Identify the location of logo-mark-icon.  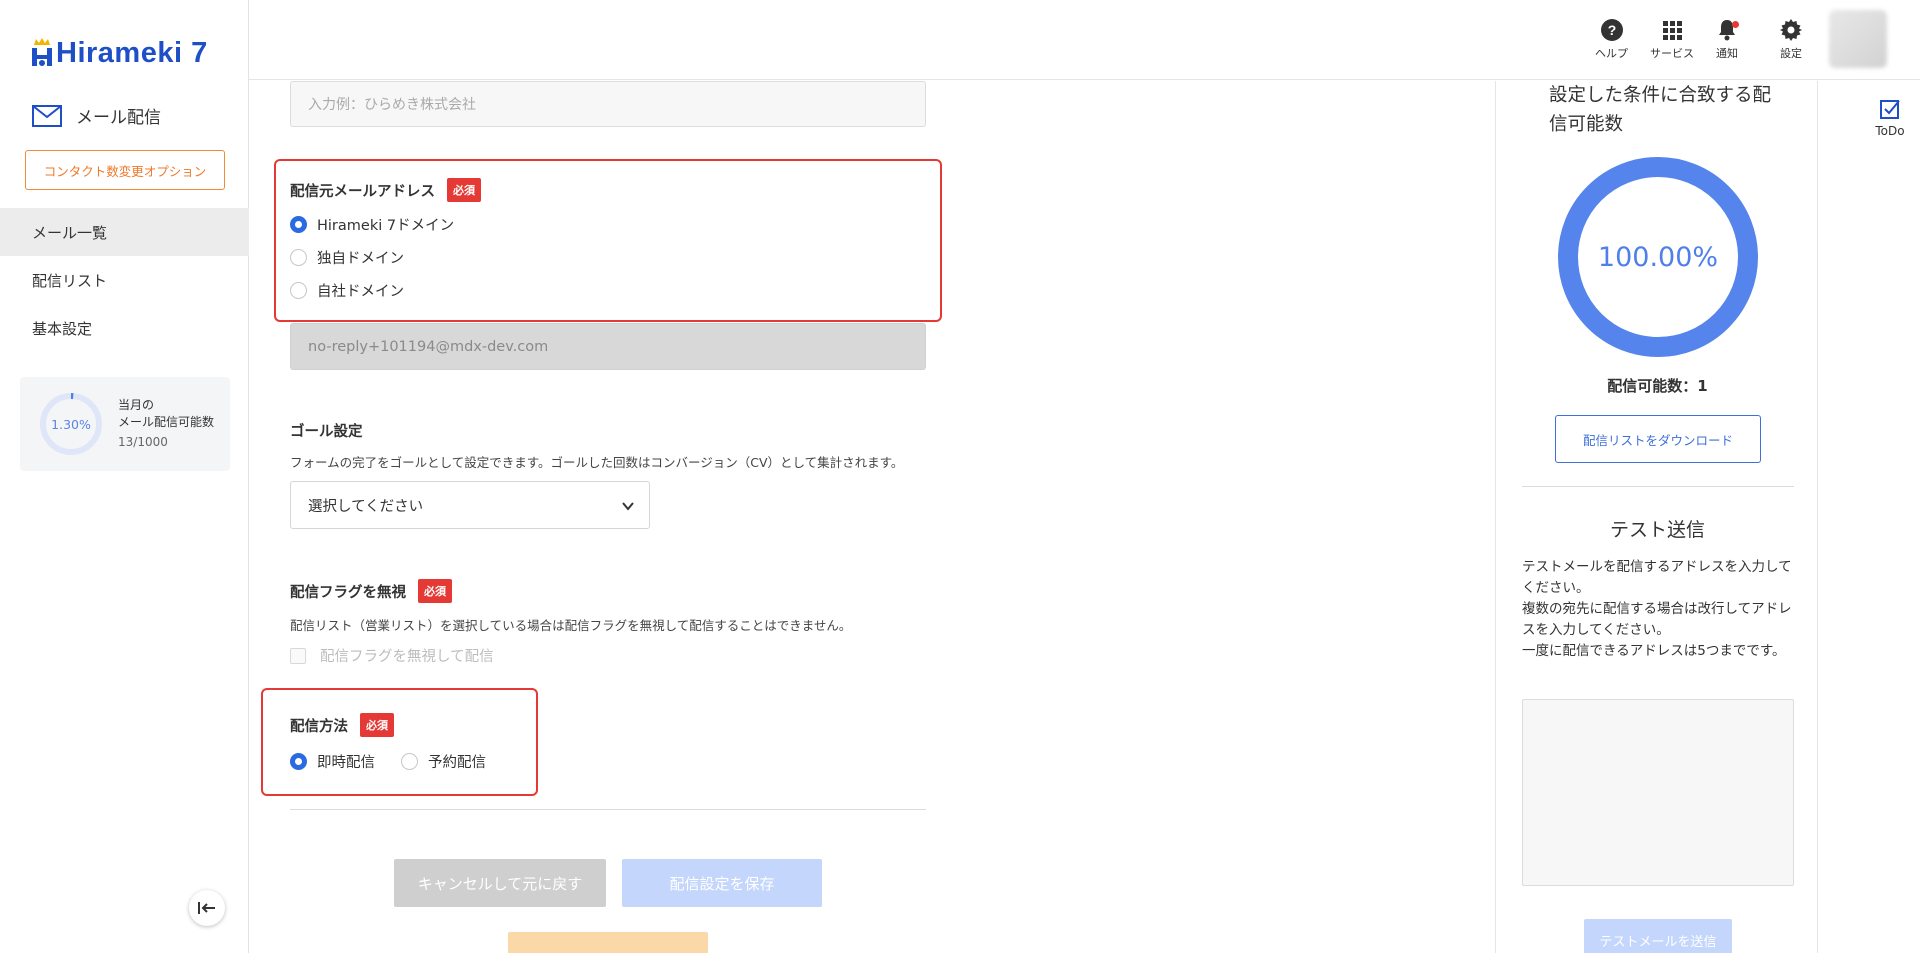
(42, 54).